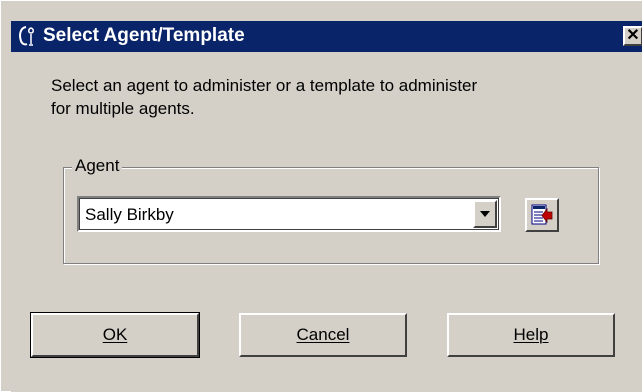  Describe the element at coordinates (129, 214) in the screenshot. I see `agent-select-value: Sally Birkby` at that location.